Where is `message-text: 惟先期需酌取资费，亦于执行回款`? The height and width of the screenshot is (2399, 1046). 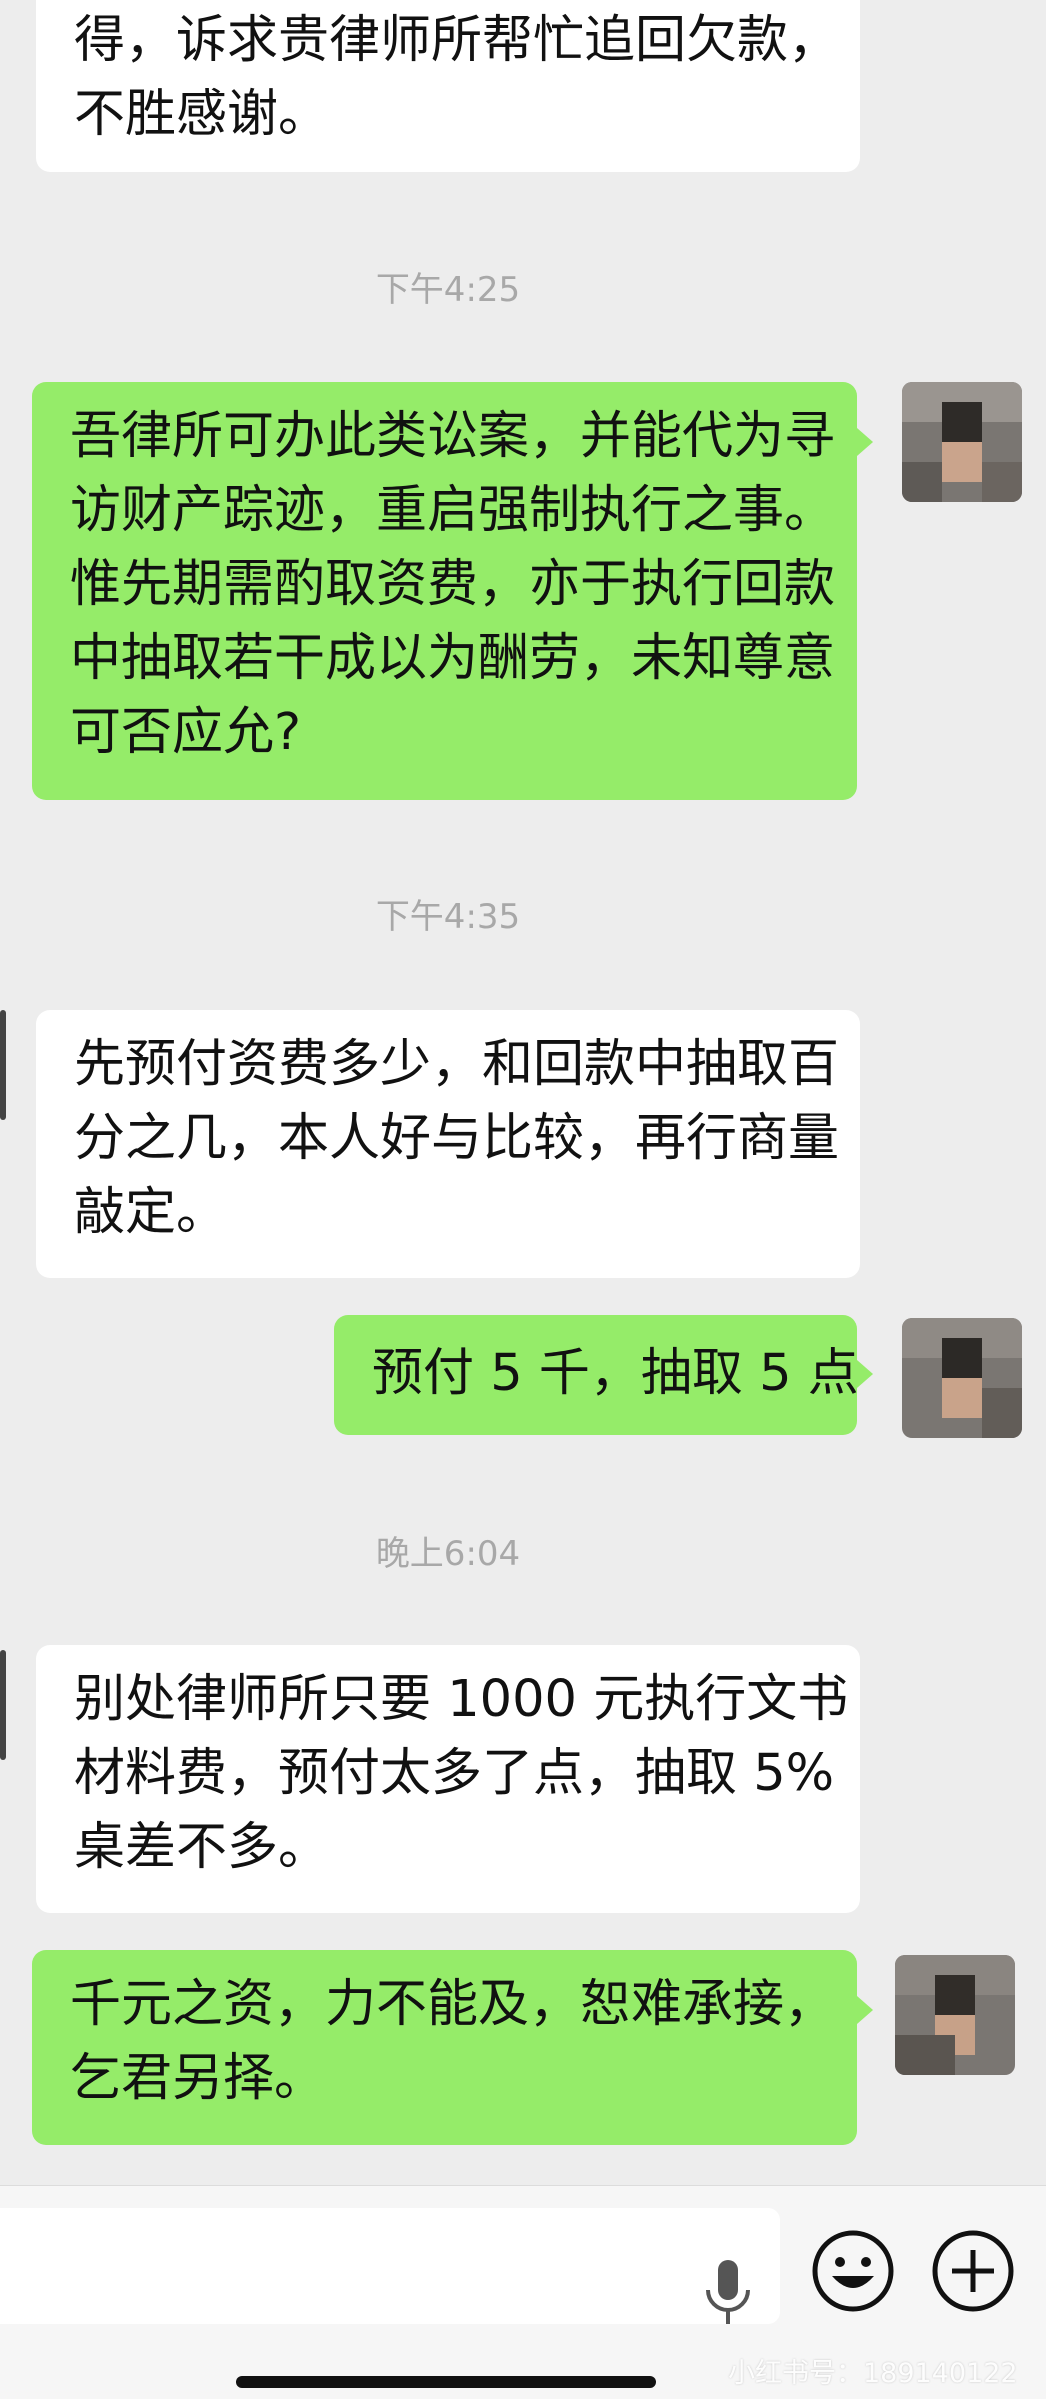
message-text: 惟先期需酌取资费，亦于执行回款 is located at coordinates (453, 584).